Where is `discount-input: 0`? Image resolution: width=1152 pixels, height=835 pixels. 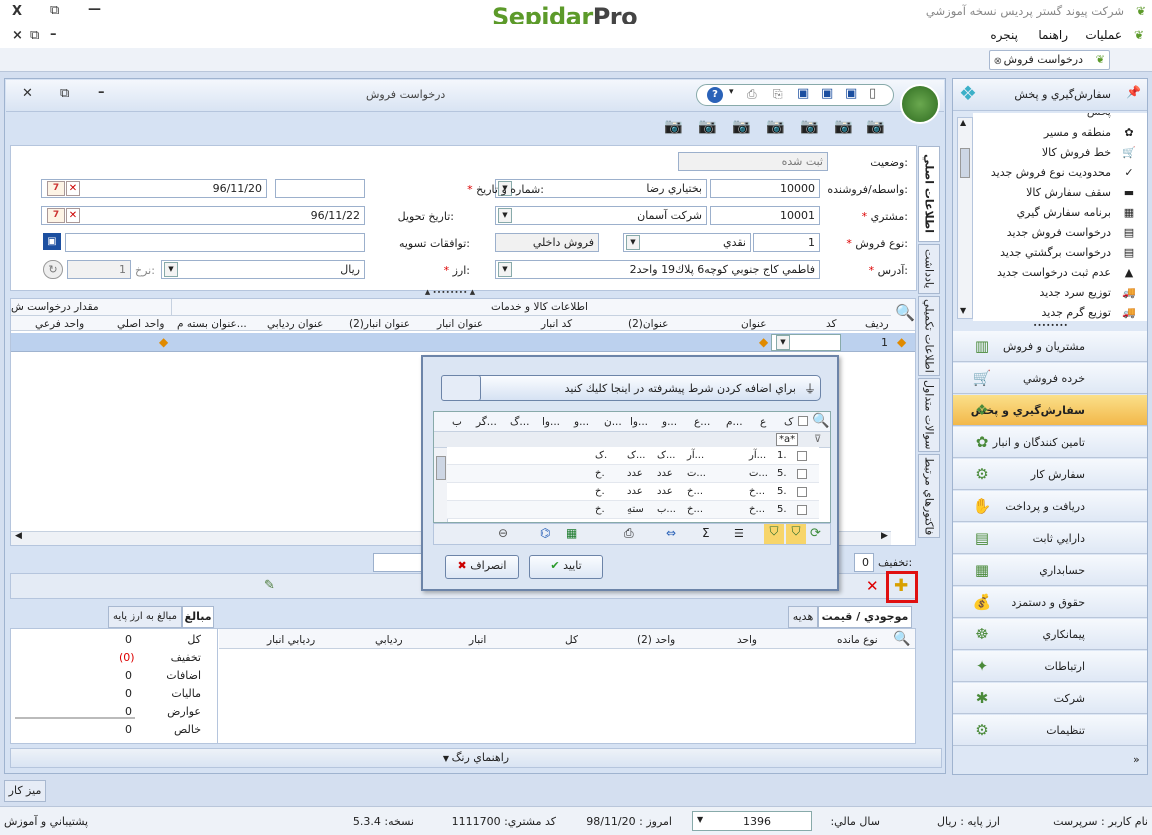
discount-input: 0 is located at coordinates (864, 562).